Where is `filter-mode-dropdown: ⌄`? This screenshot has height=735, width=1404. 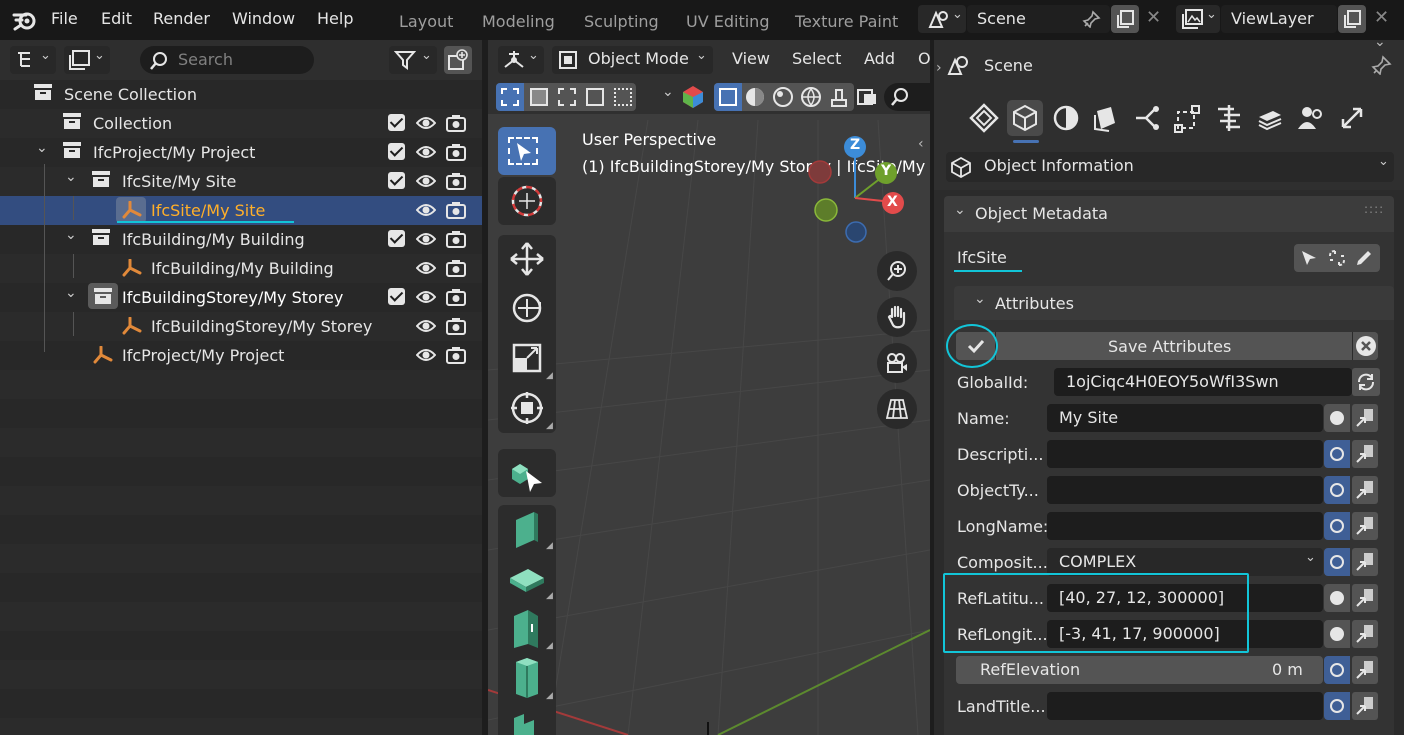
filter-mode-dropdown: ⌄ is located at coordinates (87, 60).